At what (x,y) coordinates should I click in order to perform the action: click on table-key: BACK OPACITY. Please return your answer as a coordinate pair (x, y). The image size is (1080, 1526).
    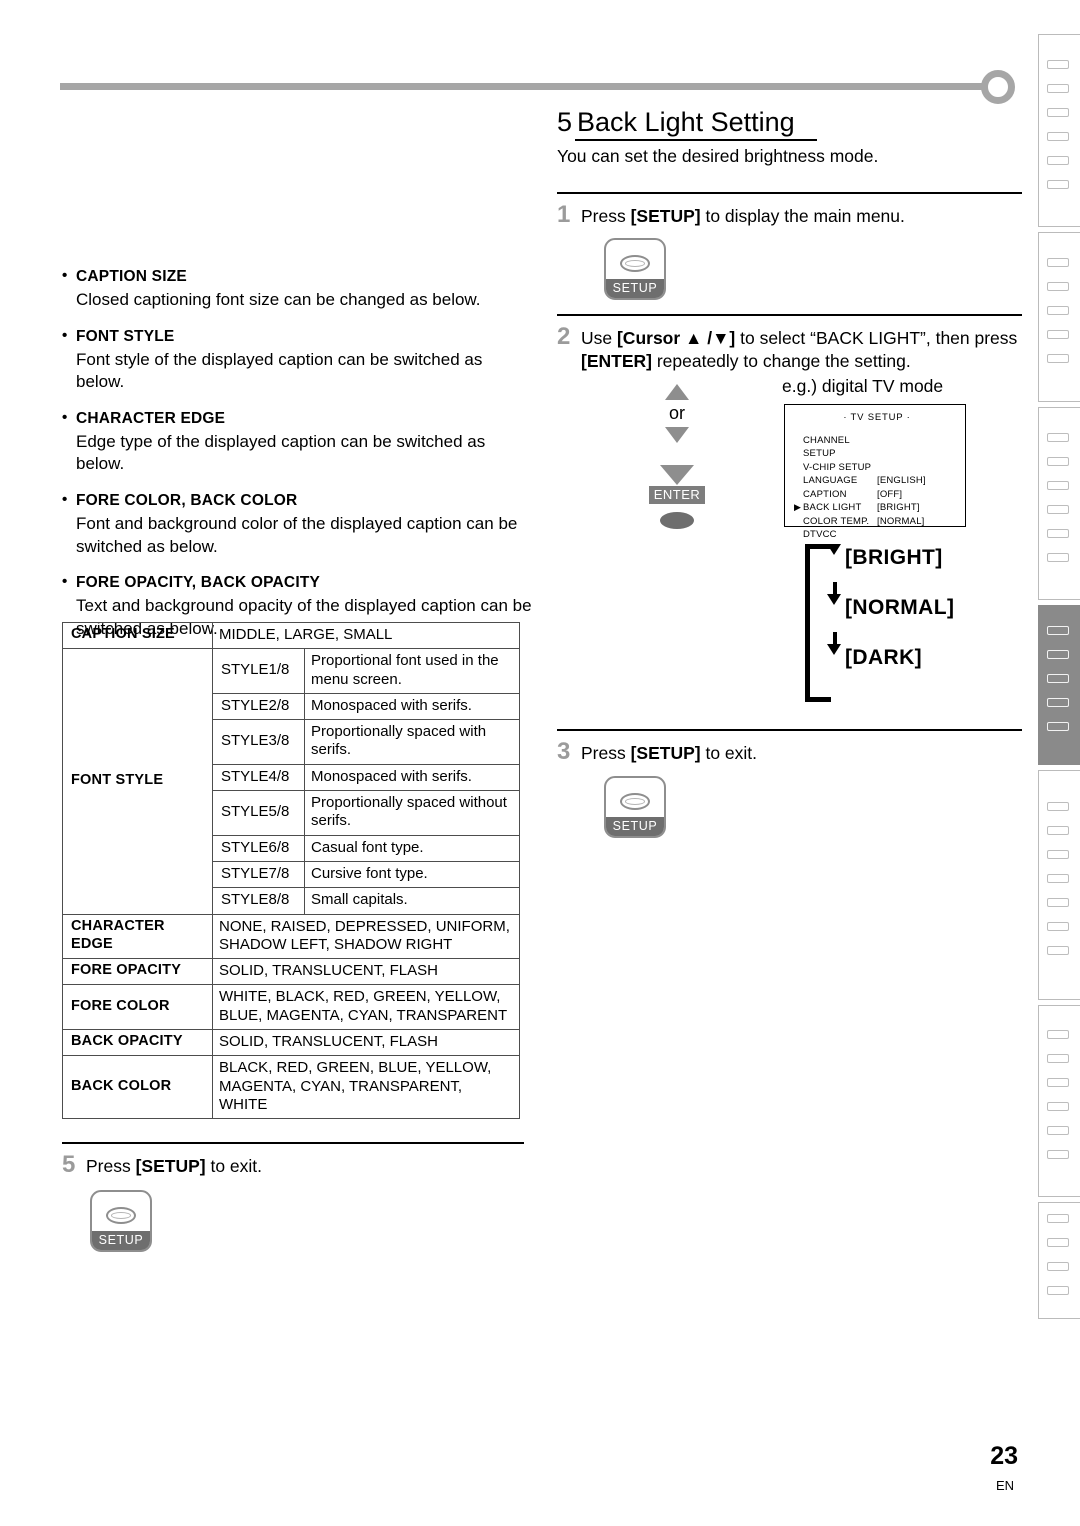
    Looking at the image, I should click on (137, 1043).